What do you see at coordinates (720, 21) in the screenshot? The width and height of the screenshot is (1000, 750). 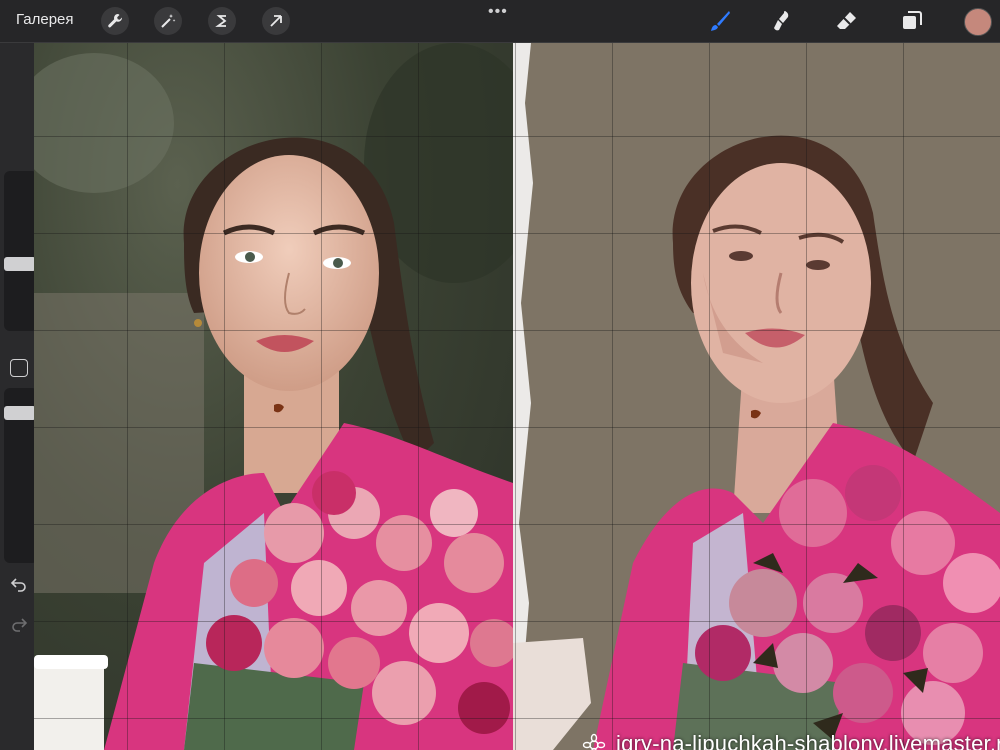 I see `brush-icon` at bounding box center [720, 21].